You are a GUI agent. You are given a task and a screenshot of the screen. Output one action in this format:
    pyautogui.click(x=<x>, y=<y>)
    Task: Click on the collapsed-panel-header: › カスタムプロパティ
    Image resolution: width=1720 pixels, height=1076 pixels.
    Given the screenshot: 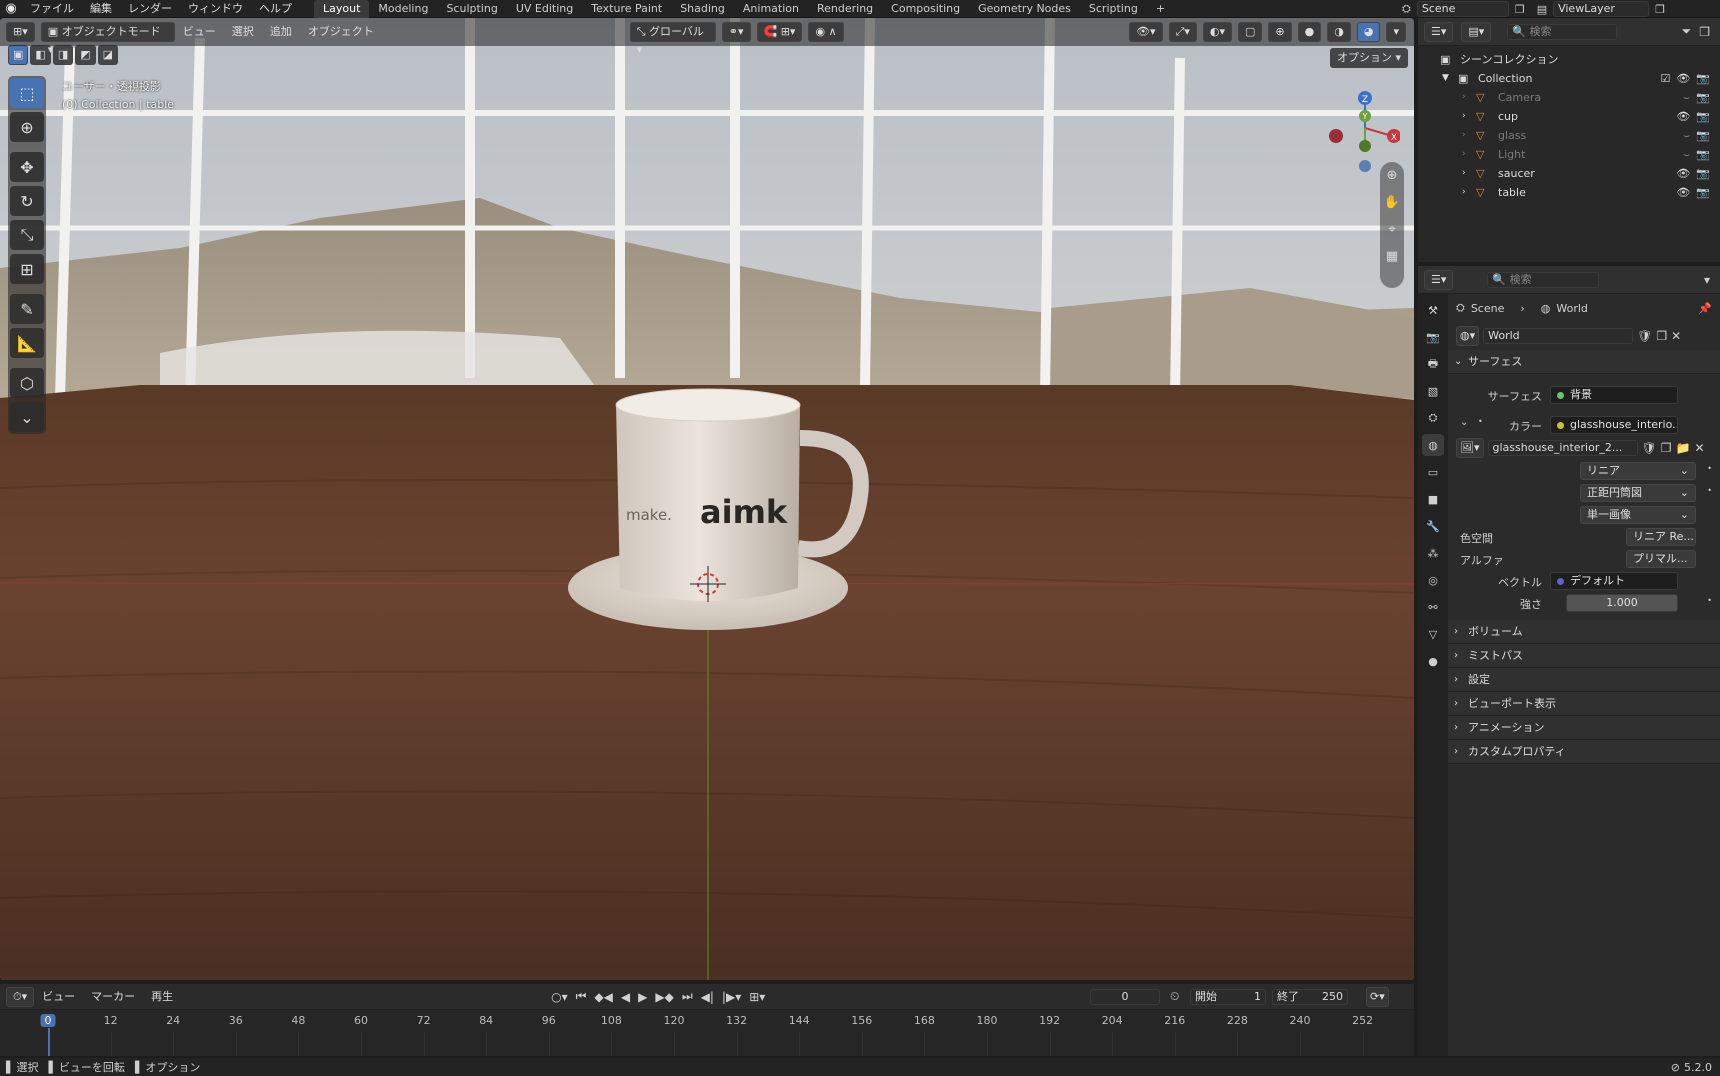 What is the action you would take?
    pyautogui.click(x=1584, y=752)
    